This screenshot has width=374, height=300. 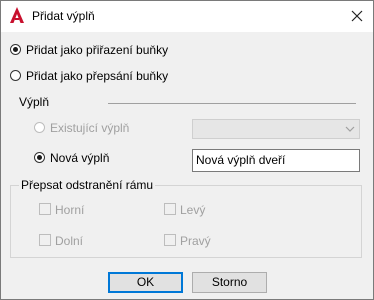 What do you see at coordinates (229, 282) in the screenshot?
I see `cancel-button: Storno` at bounding box center [229, 282].